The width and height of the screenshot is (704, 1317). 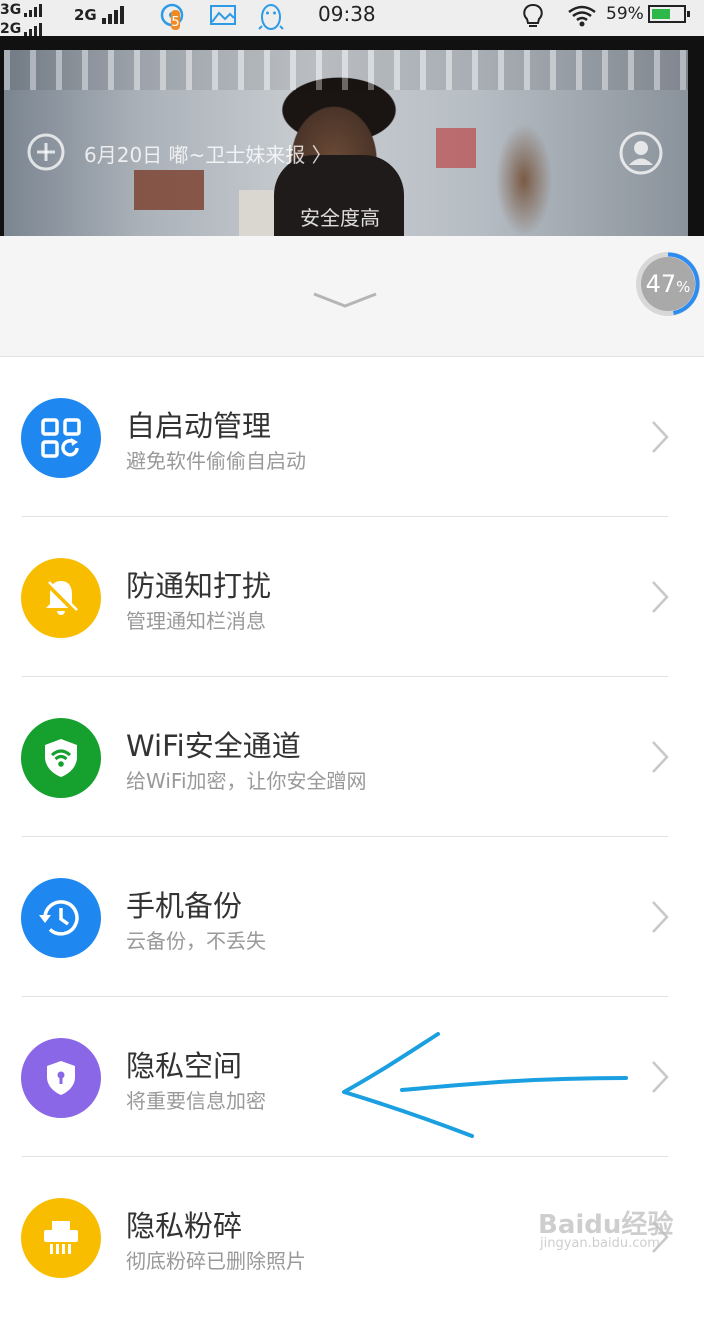 What do you see at coordinates (485, 1085) in the screenshot?
I see `annotation-arrow-icon` at bounding box center [485, 1085].